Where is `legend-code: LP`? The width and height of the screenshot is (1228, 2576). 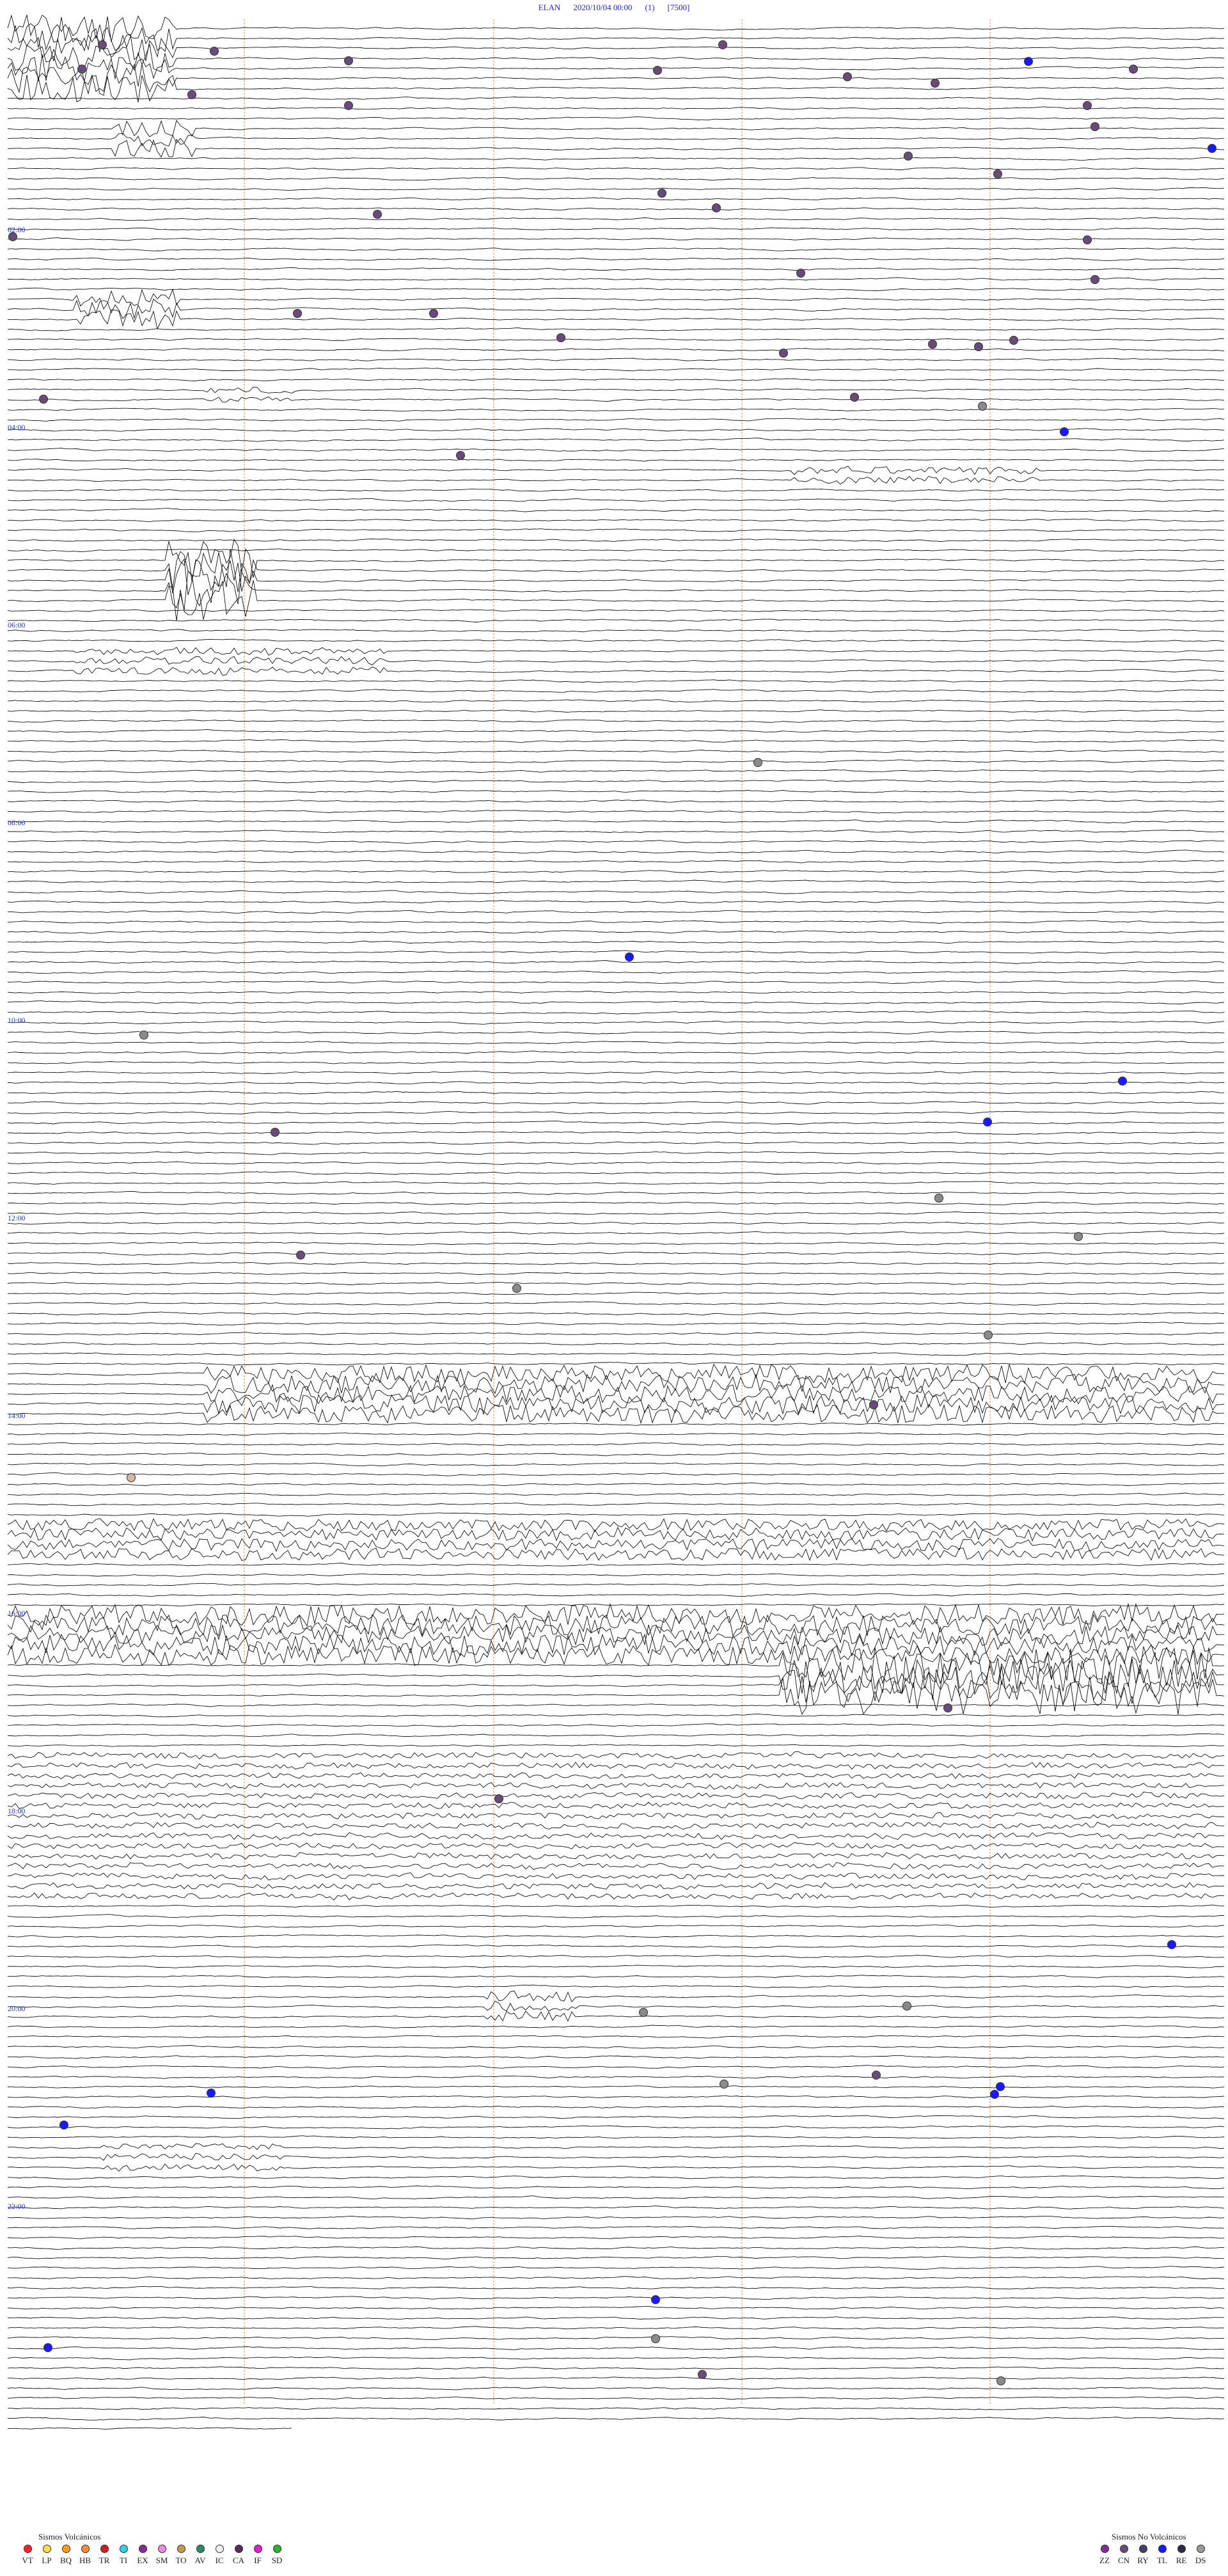 legend-code: LP is located at coordinates (47, 2560).